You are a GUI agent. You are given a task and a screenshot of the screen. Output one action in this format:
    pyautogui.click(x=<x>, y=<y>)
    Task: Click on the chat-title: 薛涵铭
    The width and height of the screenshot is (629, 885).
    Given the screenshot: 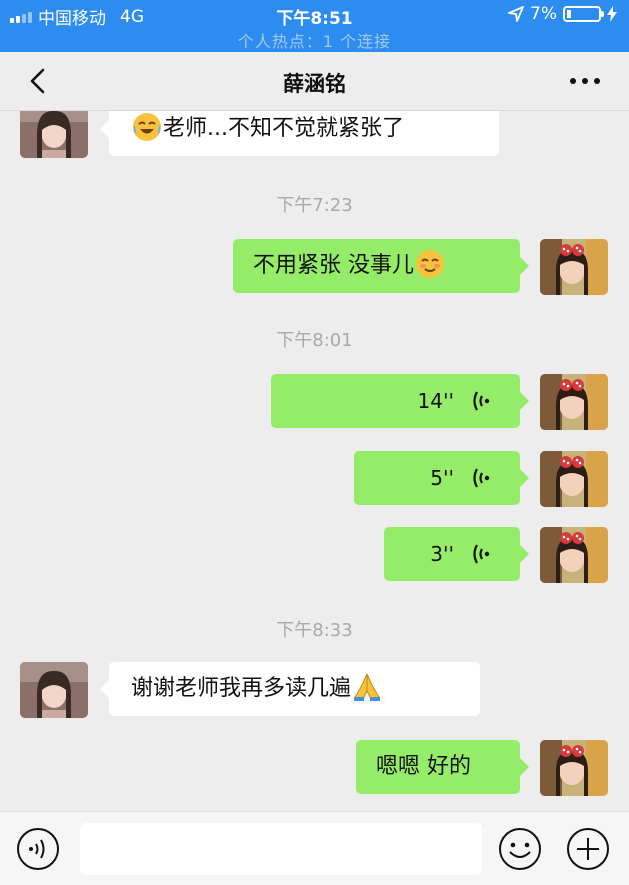 What is the action you would take?
    pyautogui.click(x=314, y=84)
    